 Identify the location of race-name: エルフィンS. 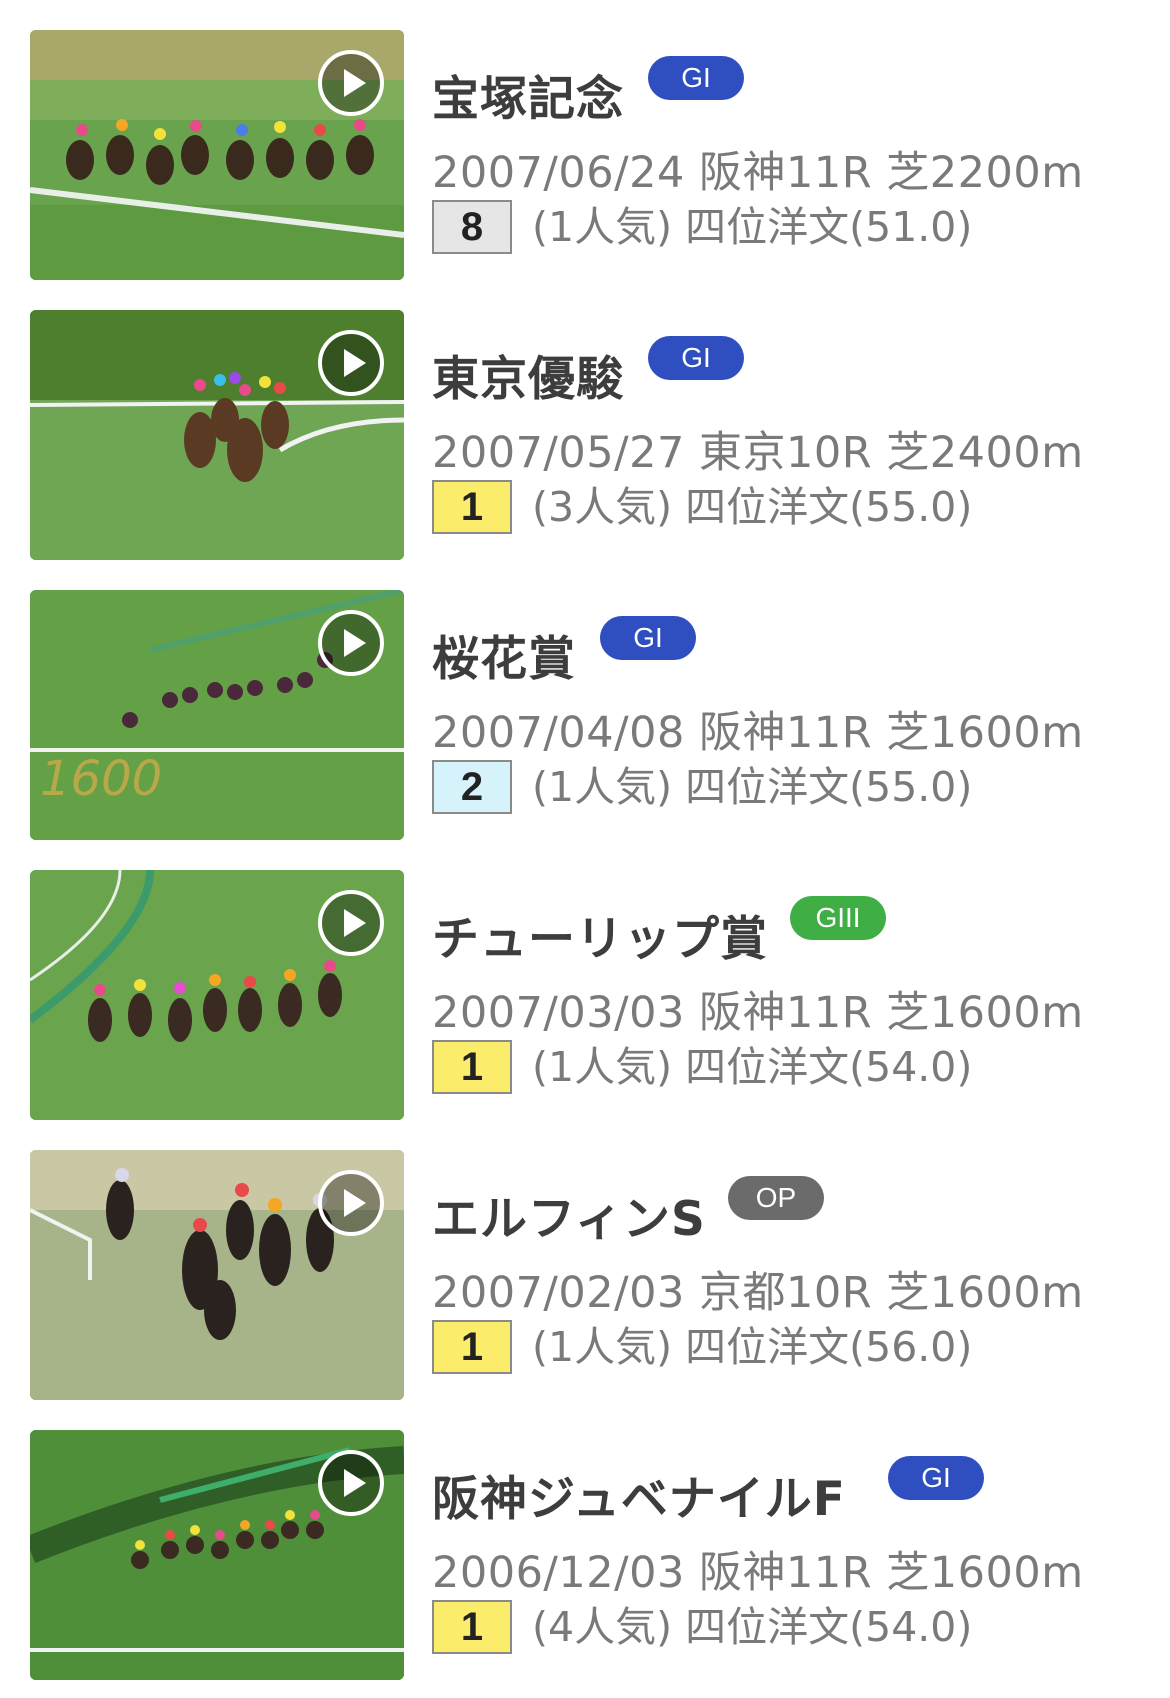
(569, 1214).